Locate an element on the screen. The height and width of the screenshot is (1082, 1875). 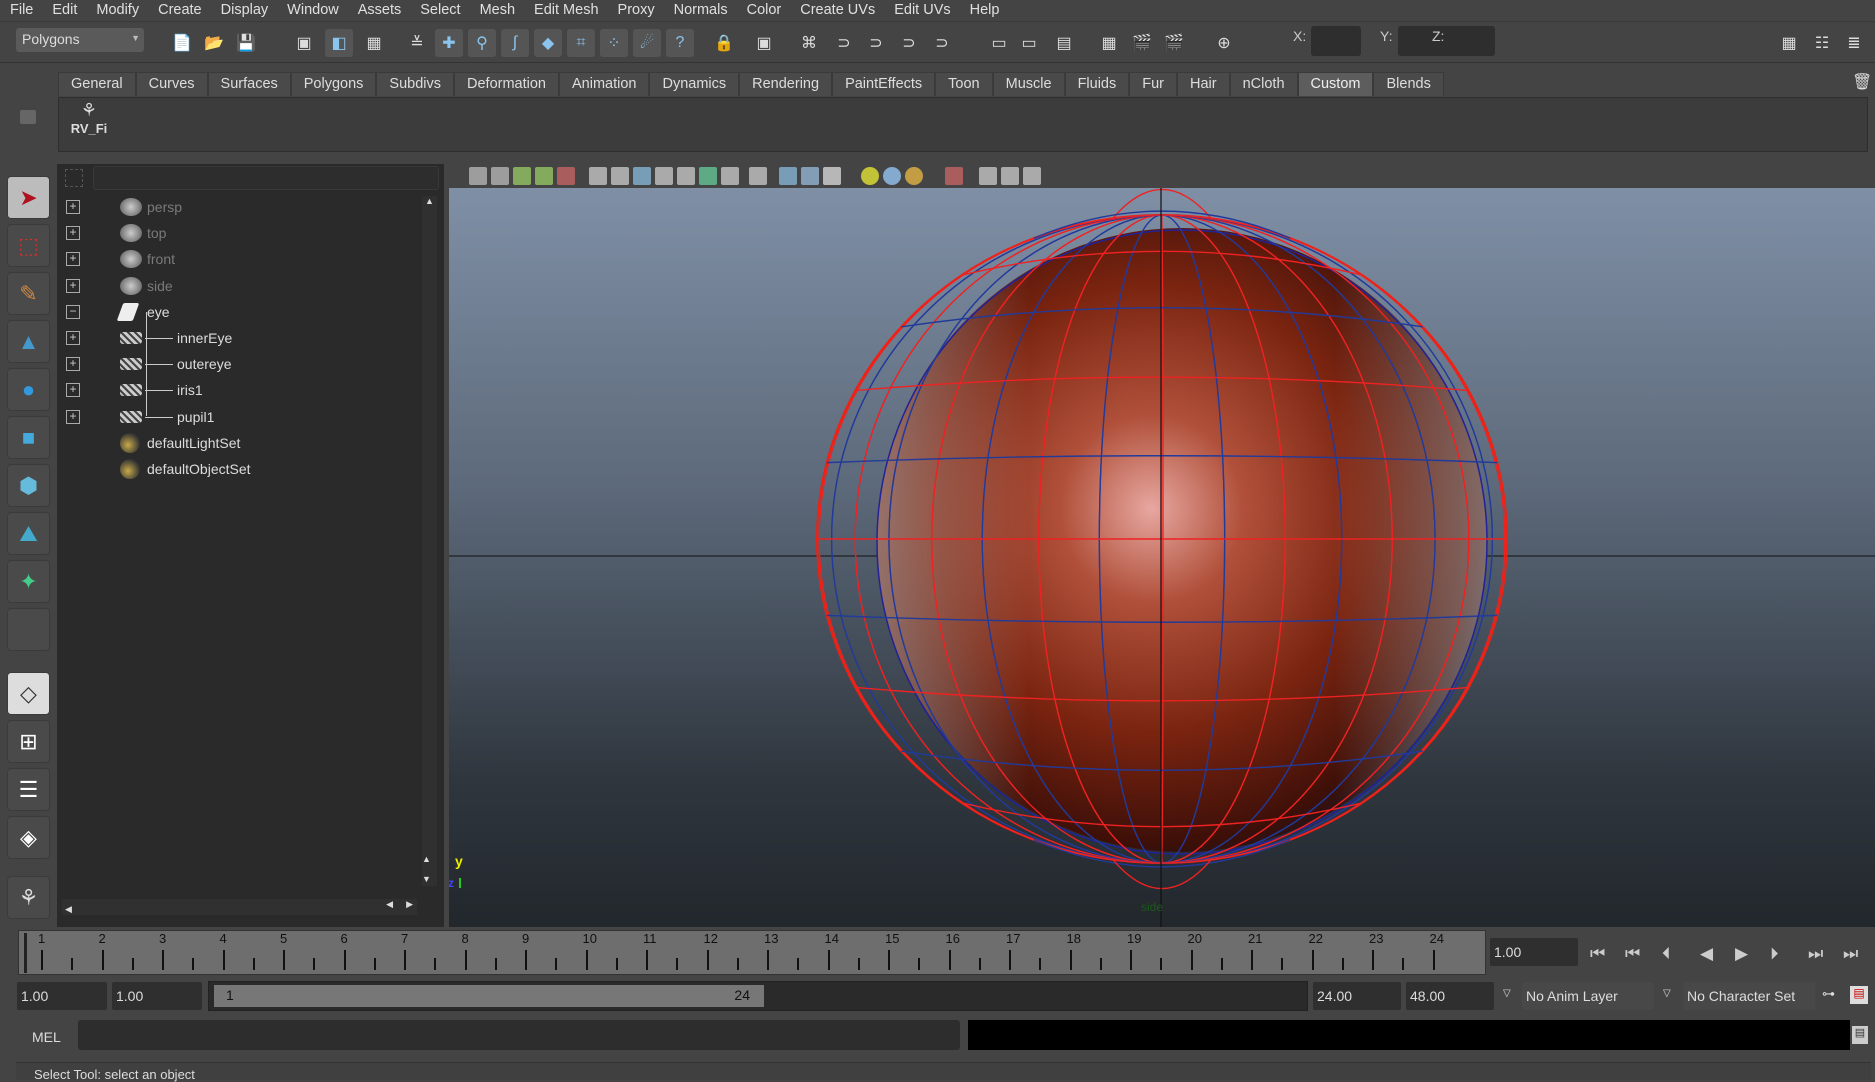
outliner-item: + persp is located at coordinates (237, 207).